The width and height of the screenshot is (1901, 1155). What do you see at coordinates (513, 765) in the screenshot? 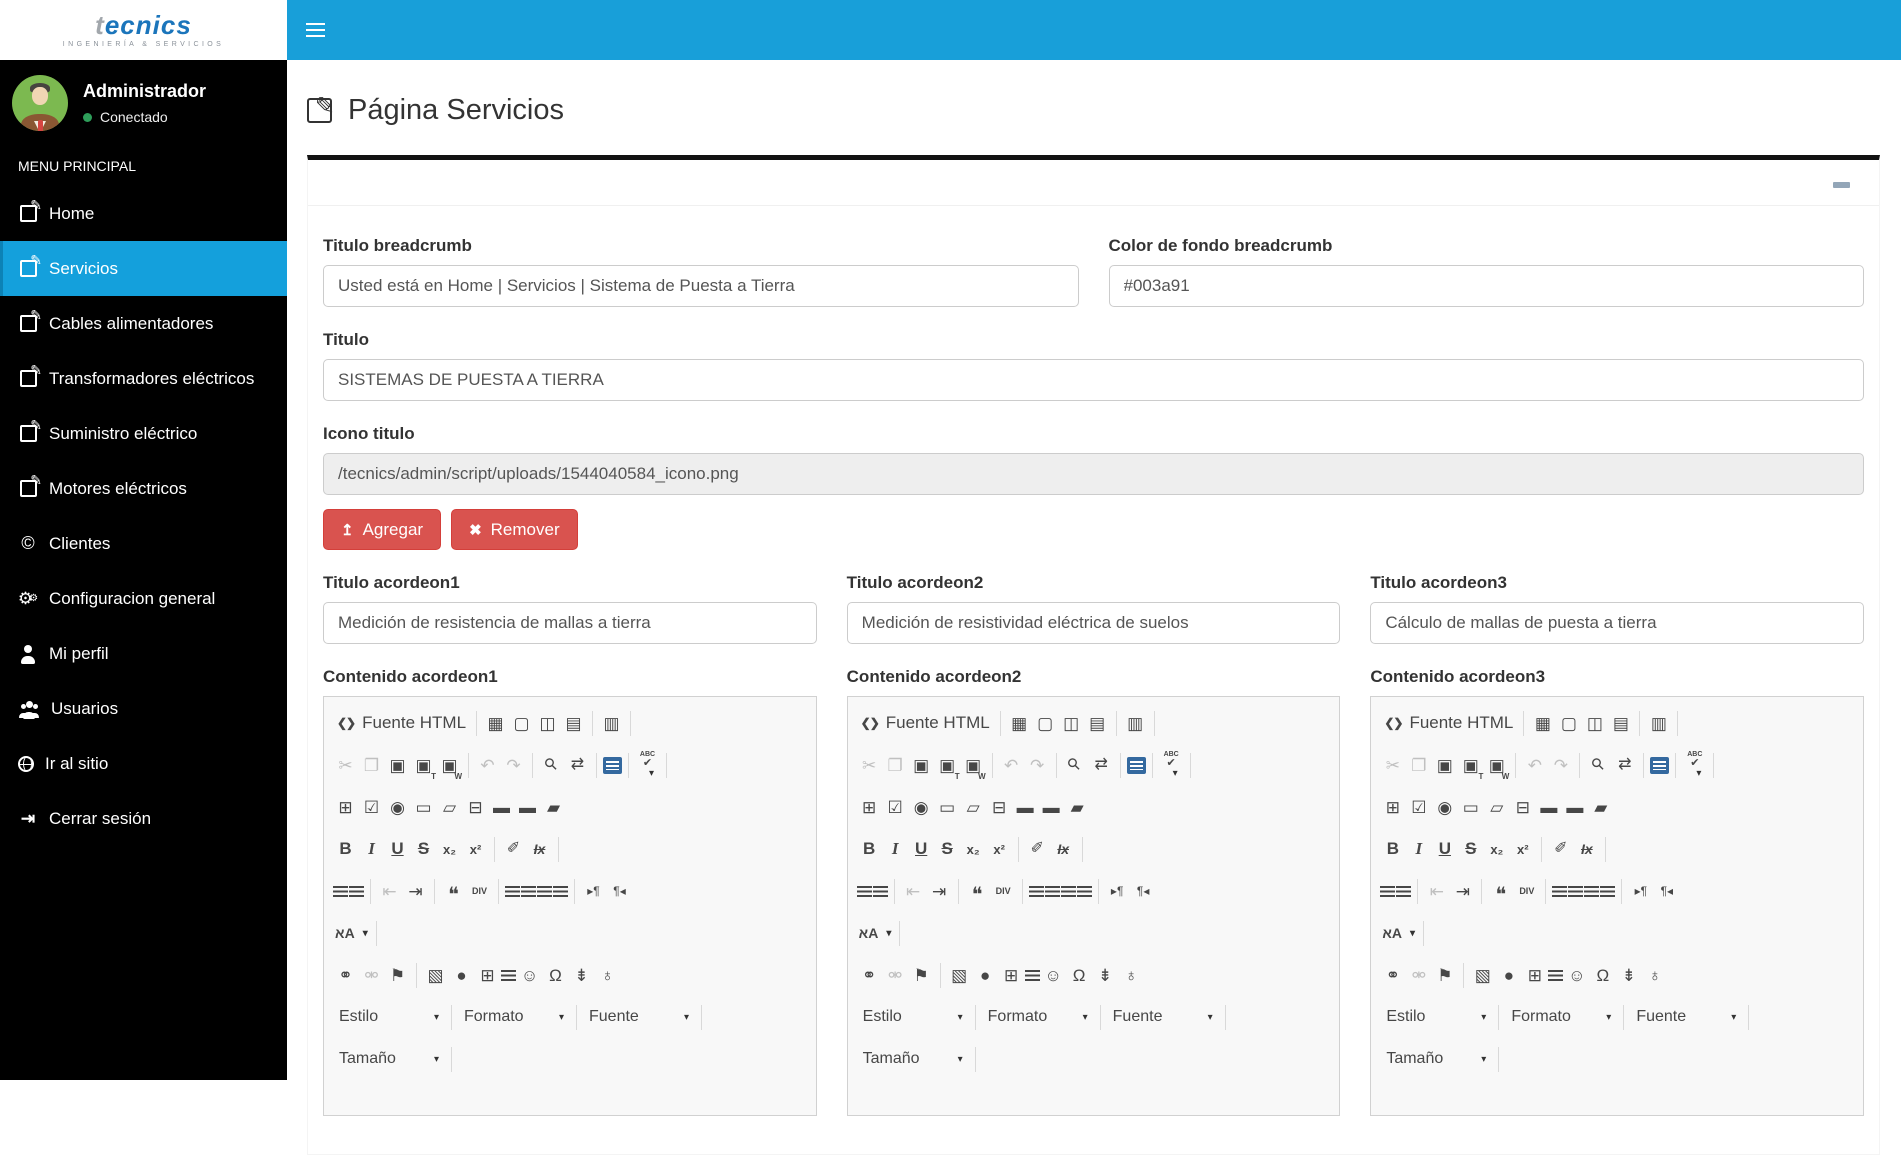
I see `redo-icon: ↷` at bounding box center [513, 765].